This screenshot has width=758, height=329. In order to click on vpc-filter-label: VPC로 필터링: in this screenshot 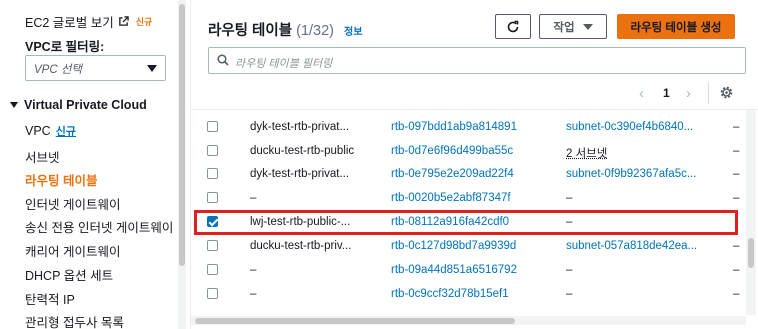, I will do `click(65, 47)`.